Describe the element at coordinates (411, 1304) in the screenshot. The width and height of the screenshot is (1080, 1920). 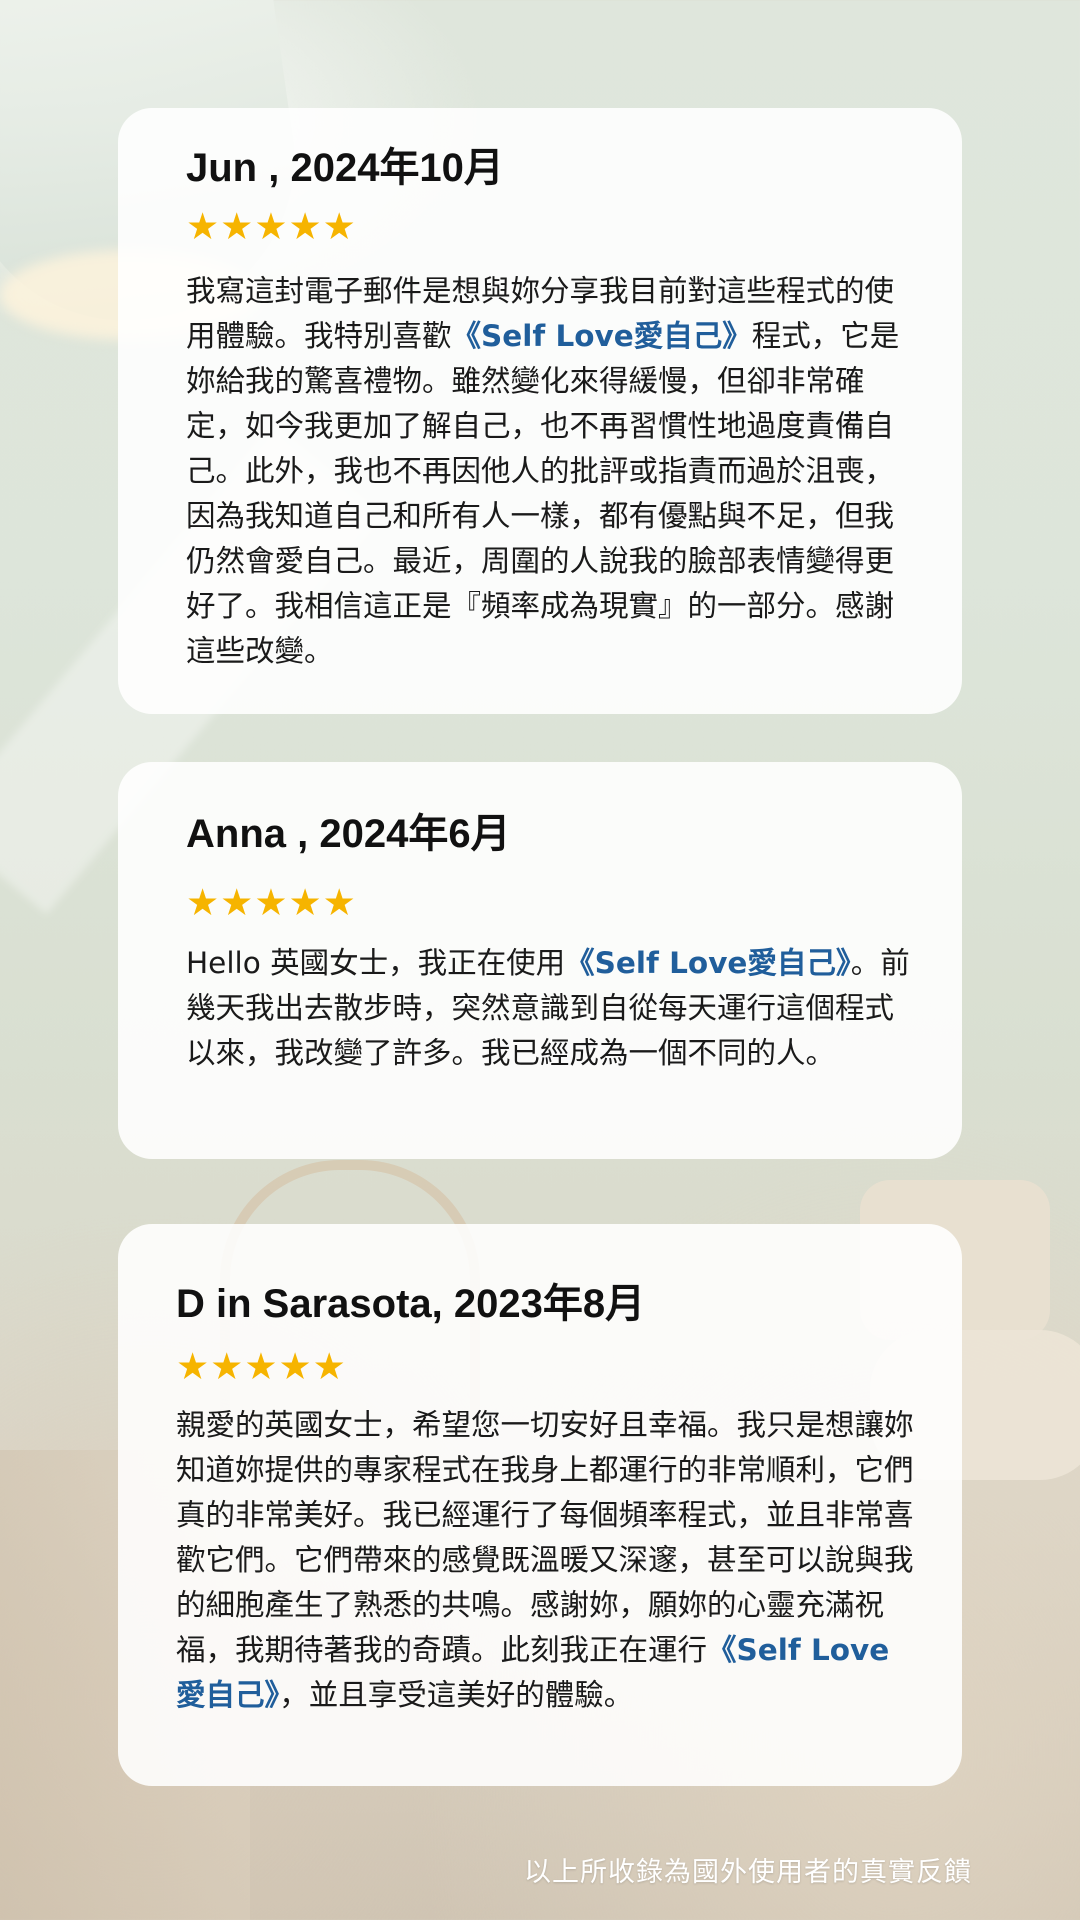
I see `reviewer-name: D in Sarasota, 2023年8月` at that location.